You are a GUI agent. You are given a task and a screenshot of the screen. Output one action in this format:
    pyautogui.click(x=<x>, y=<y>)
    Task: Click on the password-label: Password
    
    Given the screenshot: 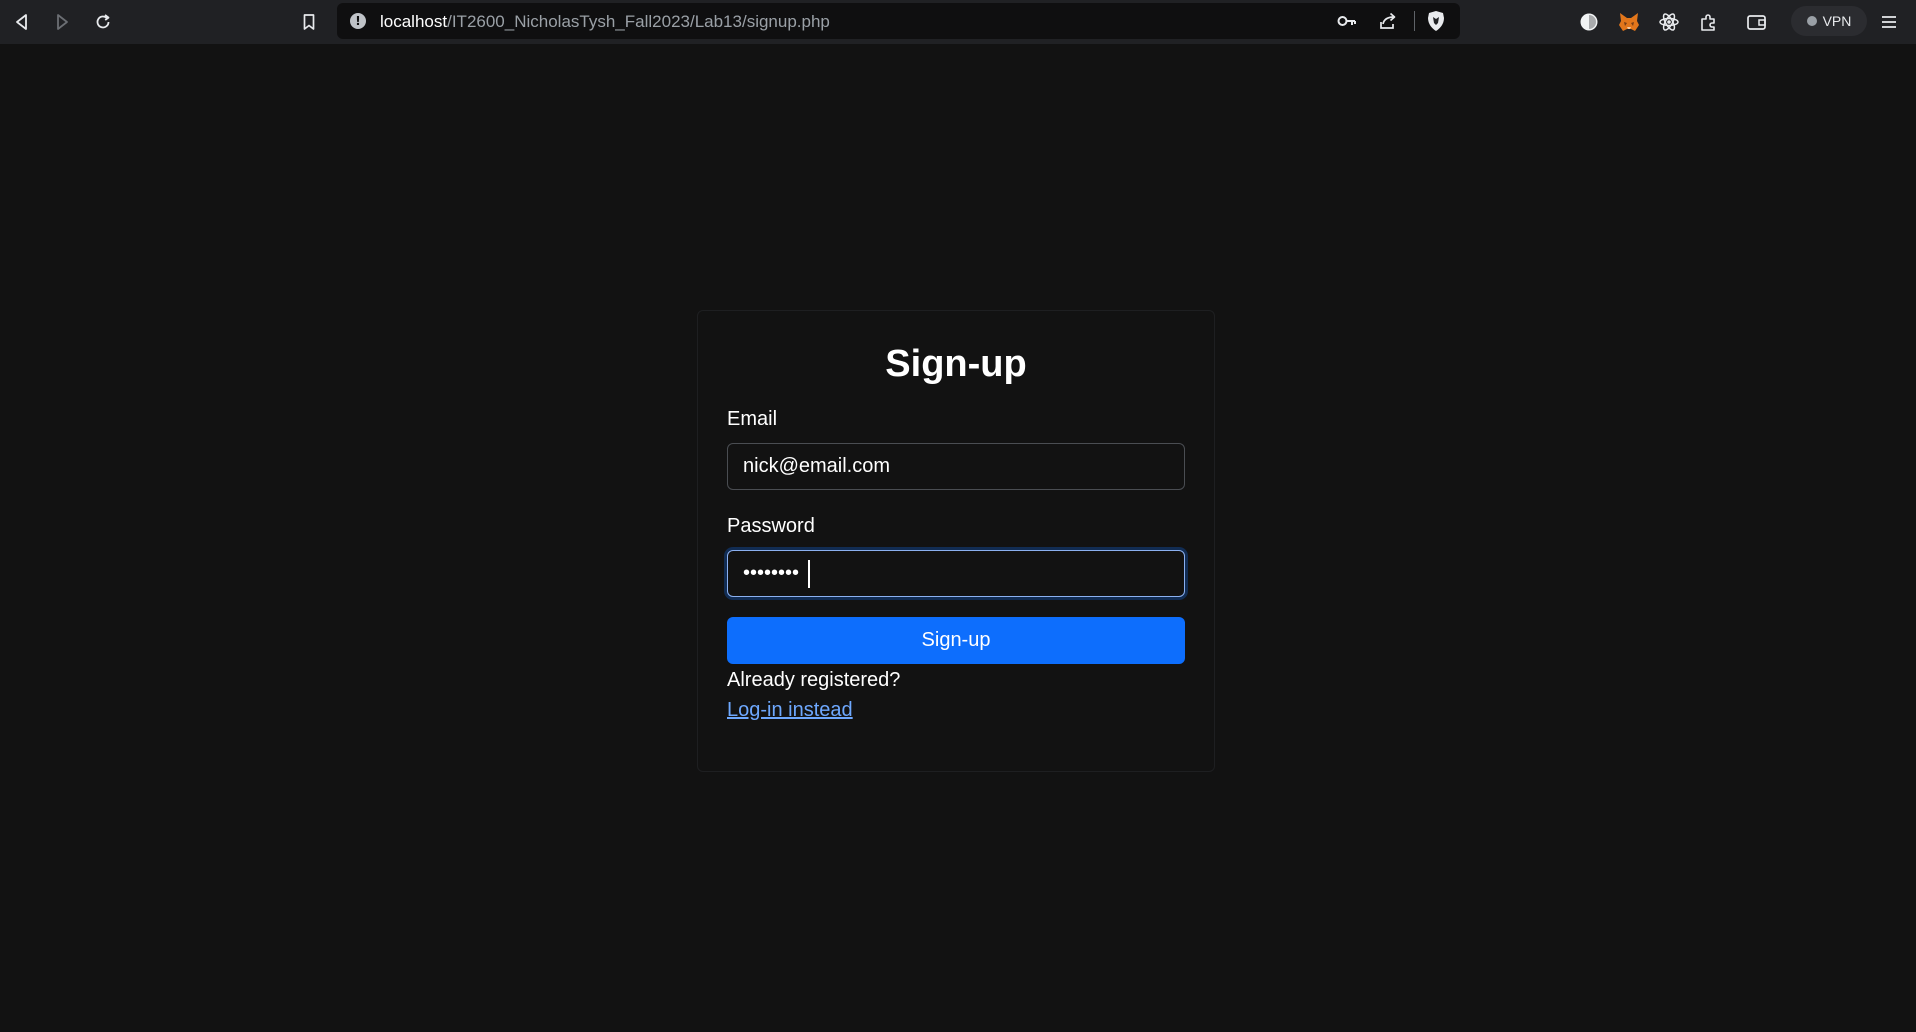 What is the action you would take?
    pyautogui.click(x=771, y=526)
    